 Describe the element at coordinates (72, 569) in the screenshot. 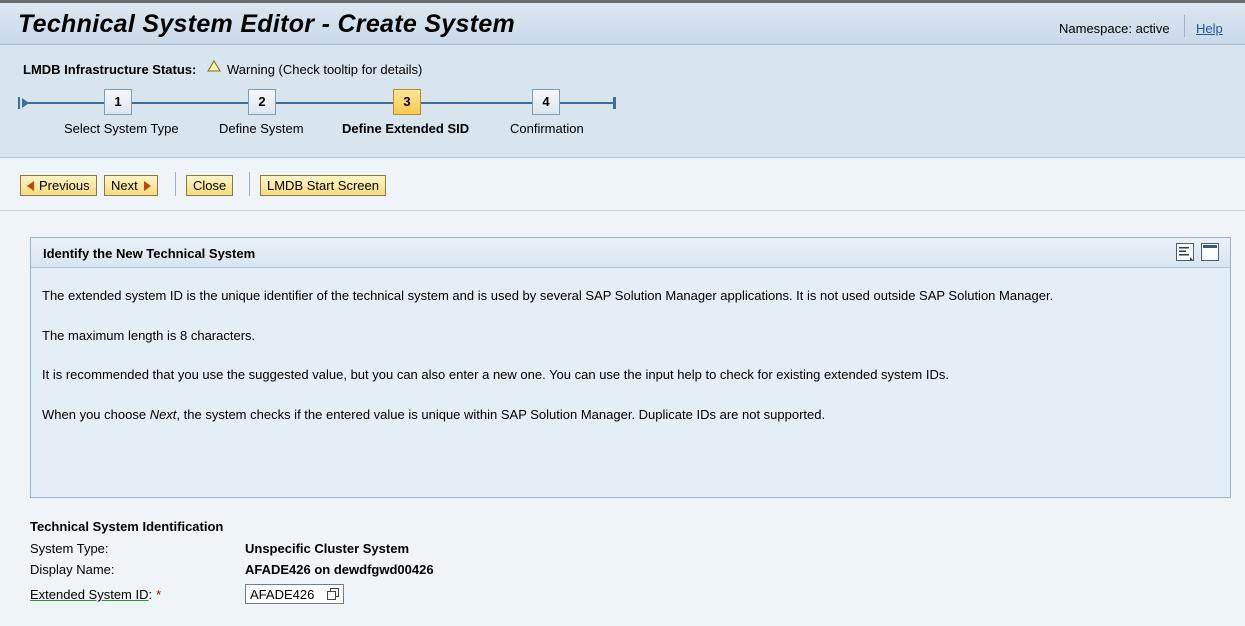

I see `display-name-label: Display Name:` at that location.